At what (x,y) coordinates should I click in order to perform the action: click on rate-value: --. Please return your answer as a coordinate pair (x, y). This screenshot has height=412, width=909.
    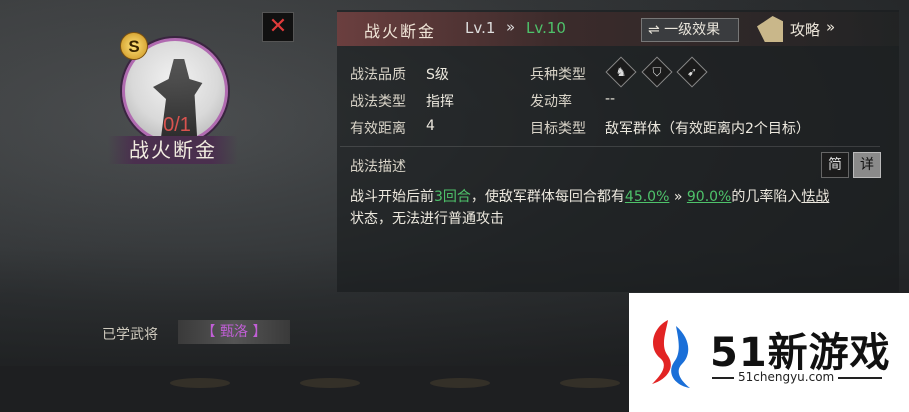
    Looking at the image, I should click on (610, 99).